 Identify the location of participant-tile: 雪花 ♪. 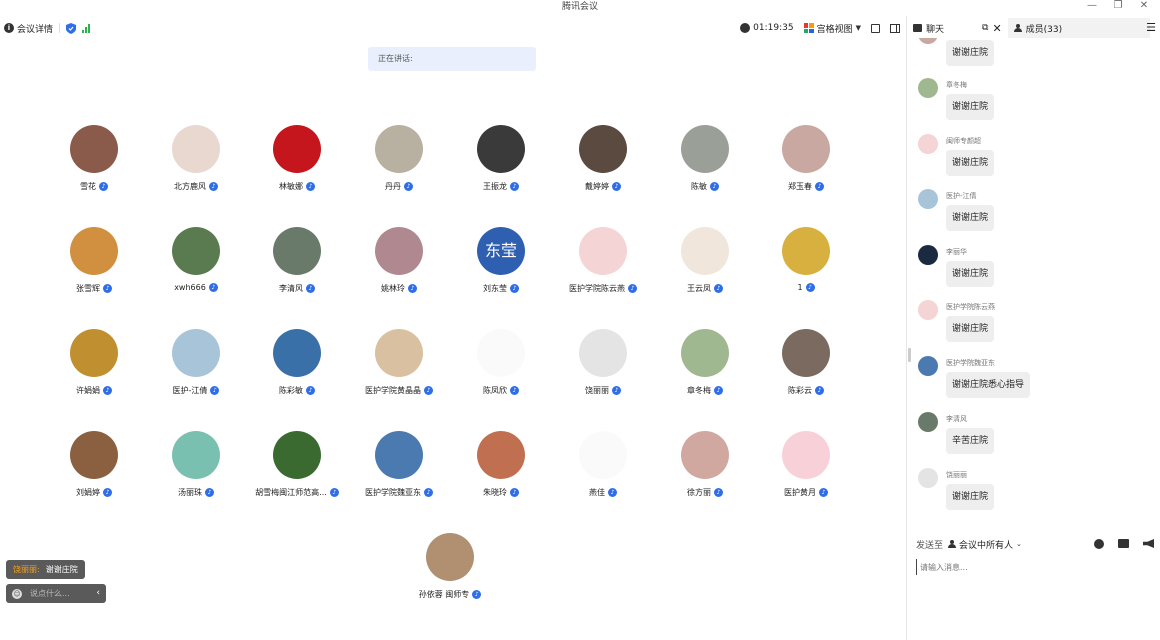
(94, 165).